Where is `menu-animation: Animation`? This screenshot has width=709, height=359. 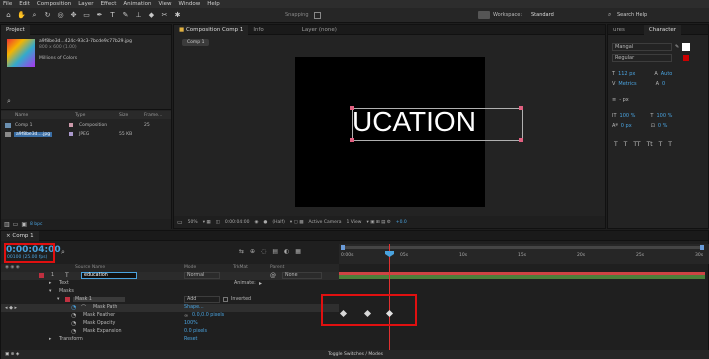 menu-animation: Animation is located at coordinates (137, 4).